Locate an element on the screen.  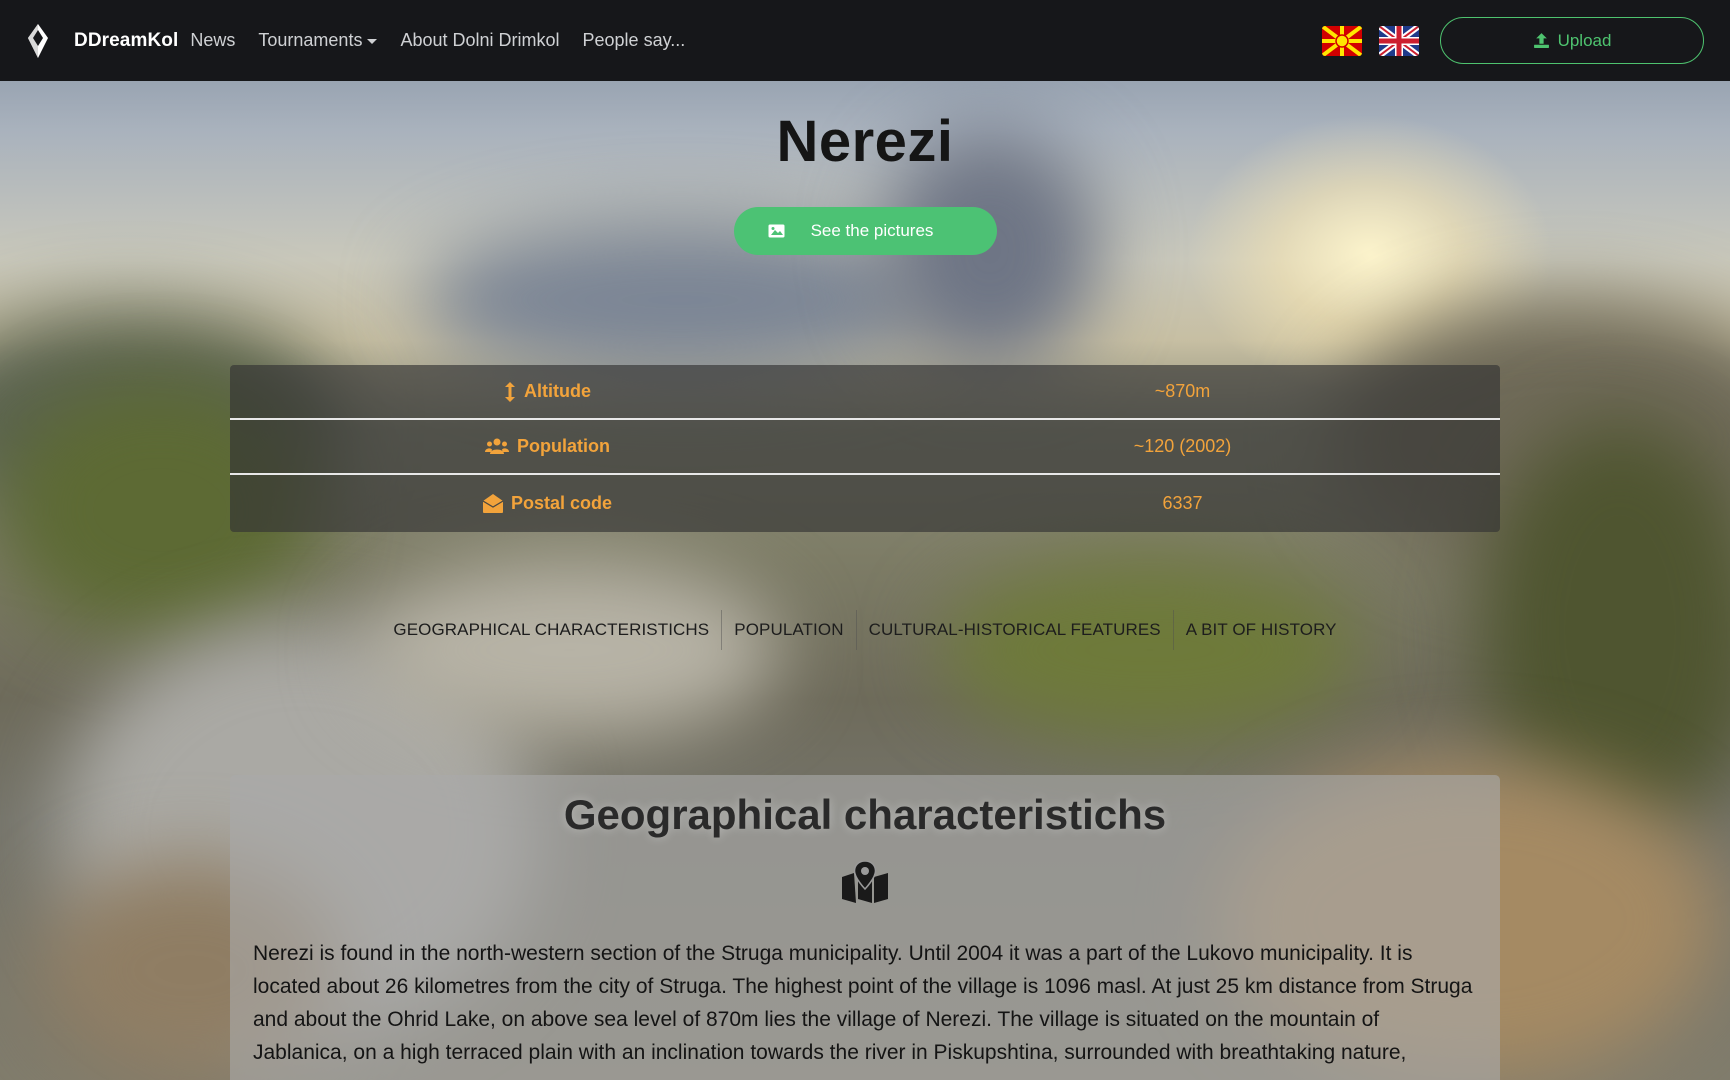
info-value: ~870m is located at coordinates (1182, 391).